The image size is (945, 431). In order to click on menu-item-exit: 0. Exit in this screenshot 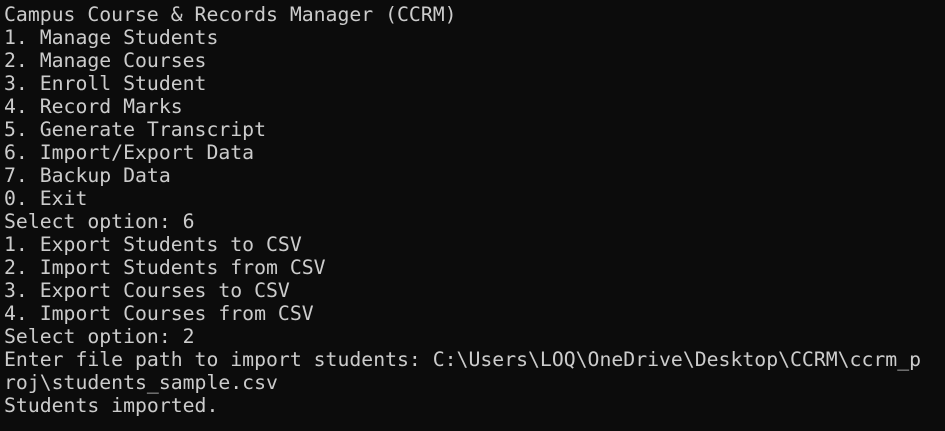, I will do `click(46, 198)`.